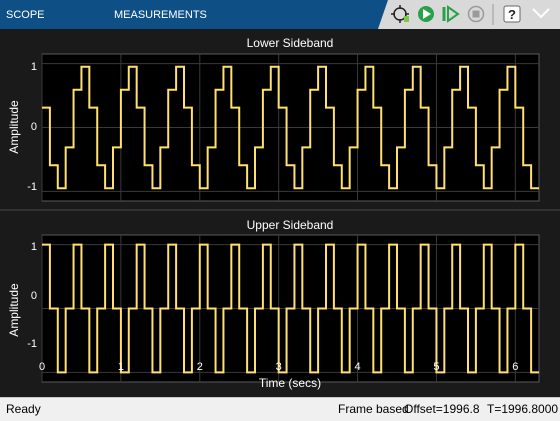 This screenshot has height=421, width=560. What do you see at coordinates (280, 14) in the screenshot?
I see `toolstrip: SCOPE MEASUREMENTS ?` at bounding box center [280, 14].